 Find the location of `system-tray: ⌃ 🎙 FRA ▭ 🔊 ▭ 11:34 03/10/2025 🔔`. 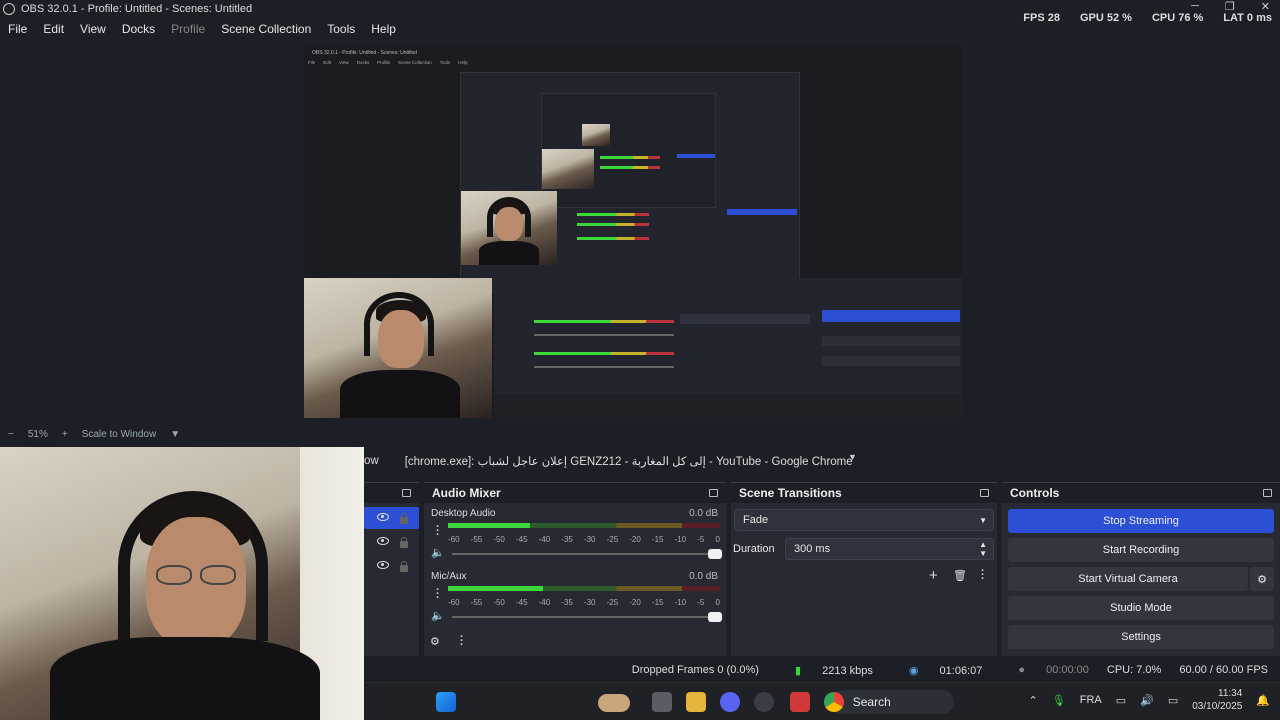

system-tray: ⌃ 🎙 FRA ▭ 🔊 ▭ 11:34 03/10/2025 🔔 is located at coordinates (1149, 700).